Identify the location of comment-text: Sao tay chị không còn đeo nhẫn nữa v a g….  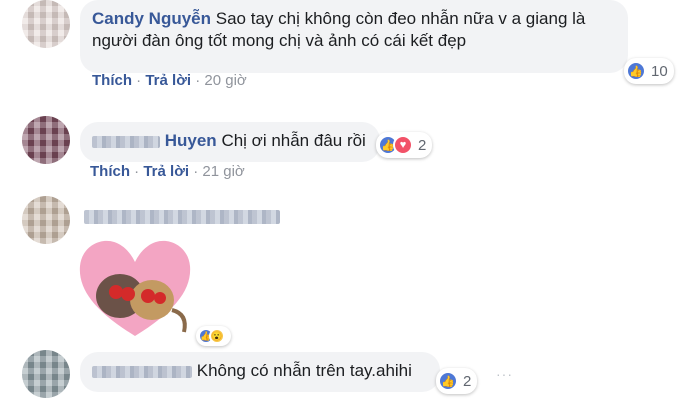
(400, 18).